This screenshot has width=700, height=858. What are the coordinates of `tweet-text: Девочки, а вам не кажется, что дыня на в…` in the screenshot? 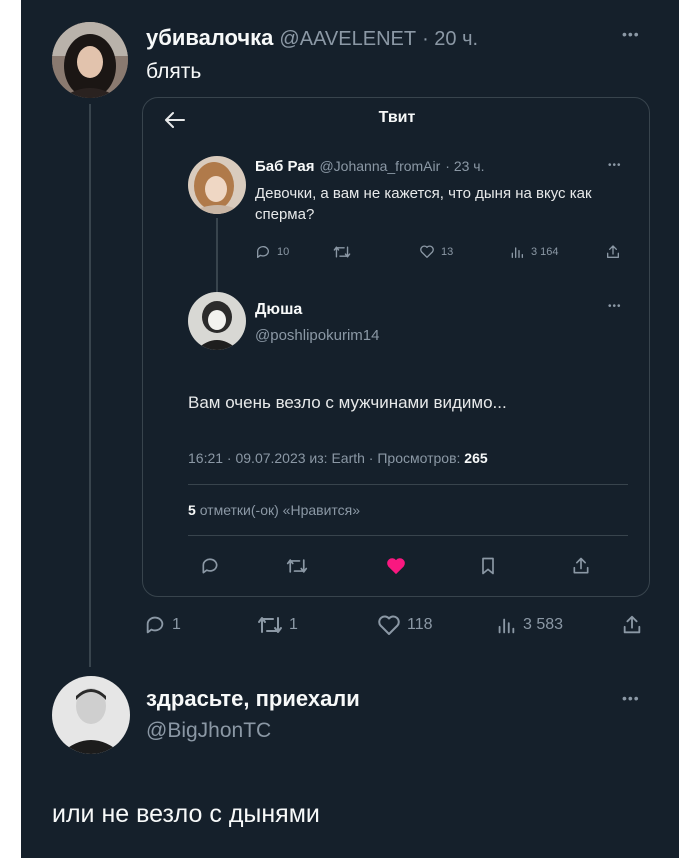 It's located at (423, 204).